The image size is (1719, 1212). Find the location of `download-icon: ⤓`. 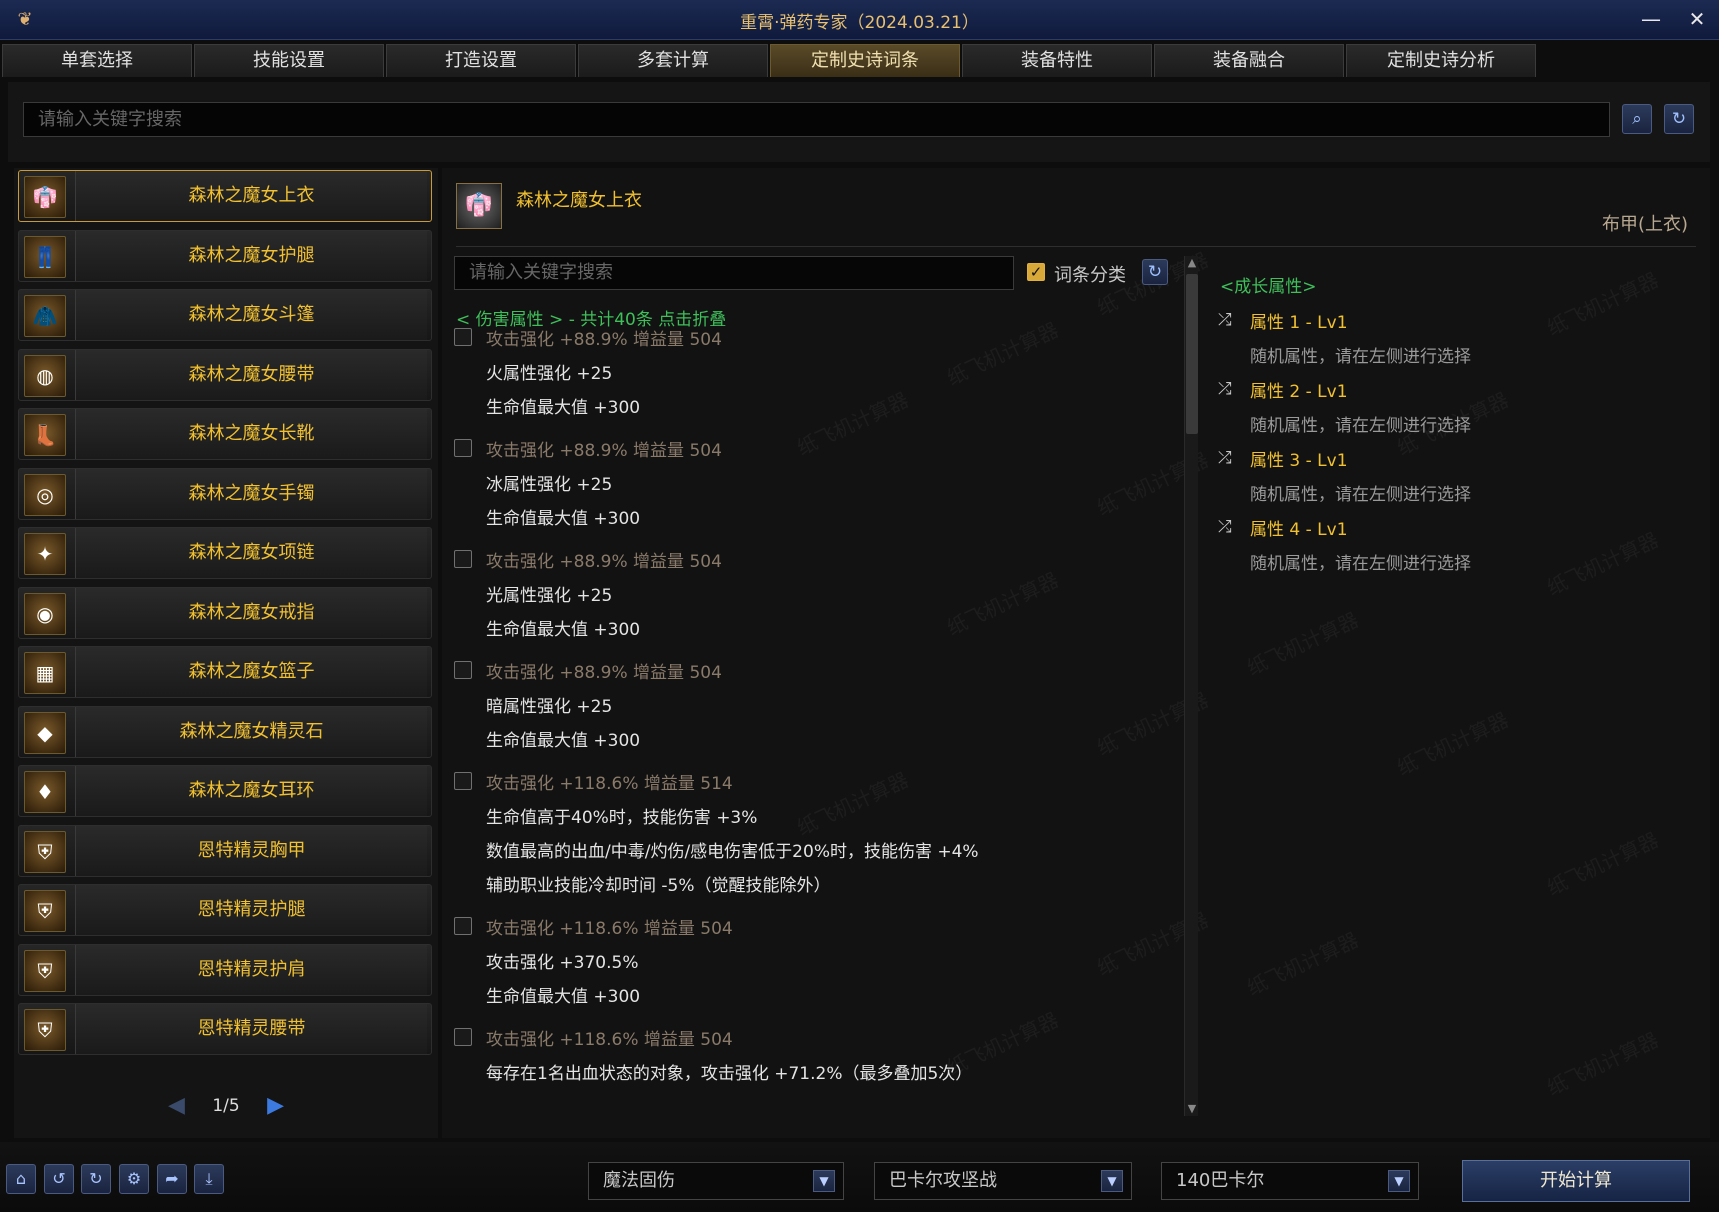

download-icon: ⤓ is located at coordinates (209, 1179).